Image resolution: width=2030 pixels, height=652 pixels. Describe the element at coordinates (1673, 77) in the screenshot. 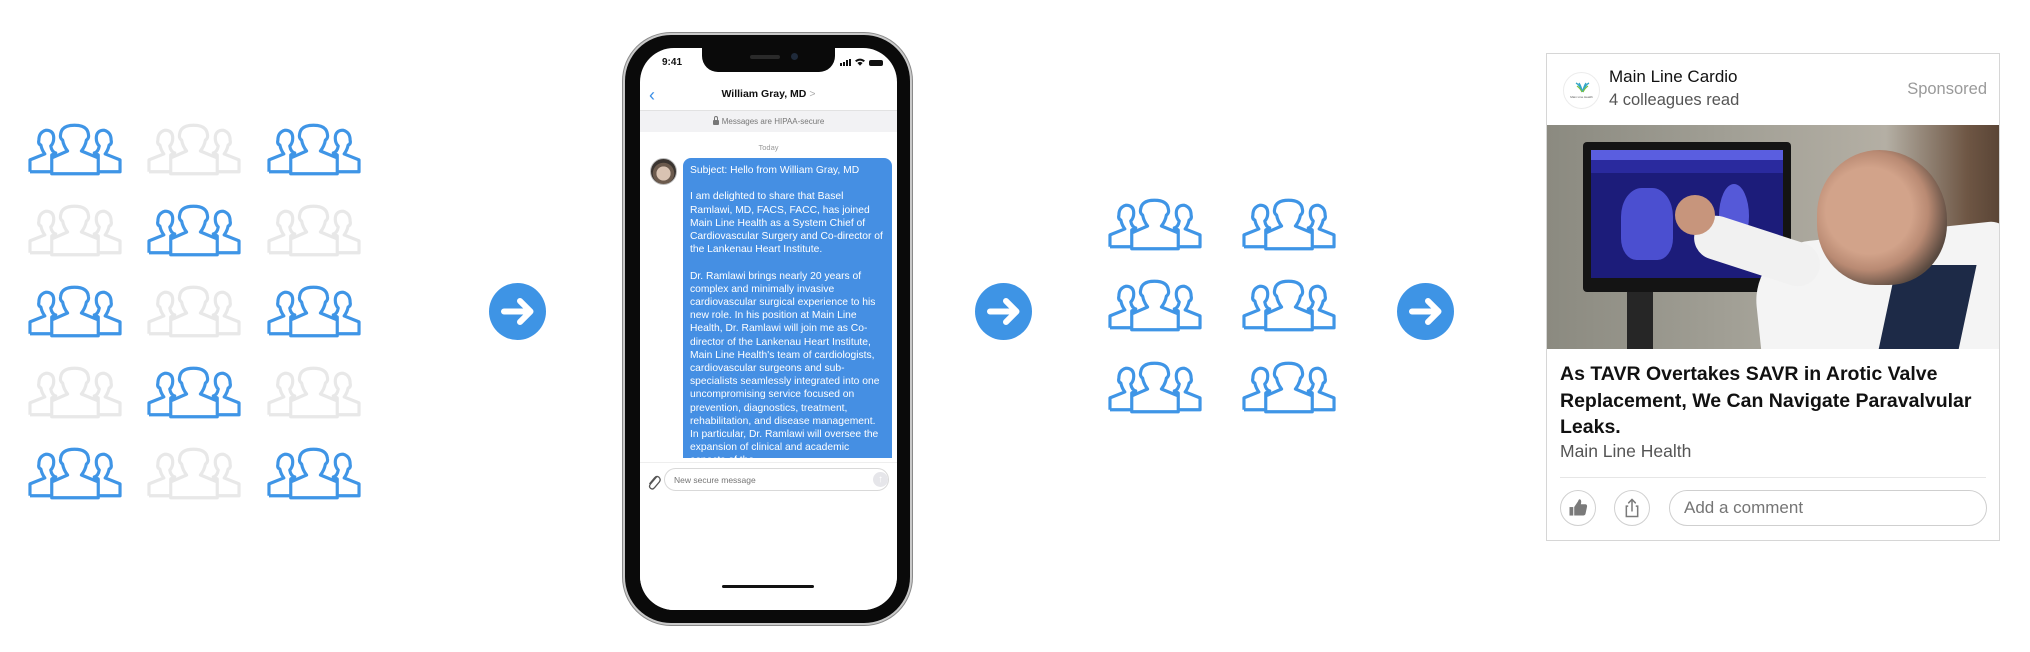

I see `publisher-name: Main Line Cardio` at that location.